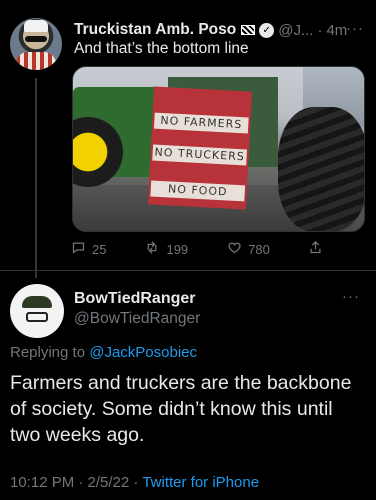 This screenshot has height=500, width=376. I want to click on retweet-count: 199, so click(177, 249).